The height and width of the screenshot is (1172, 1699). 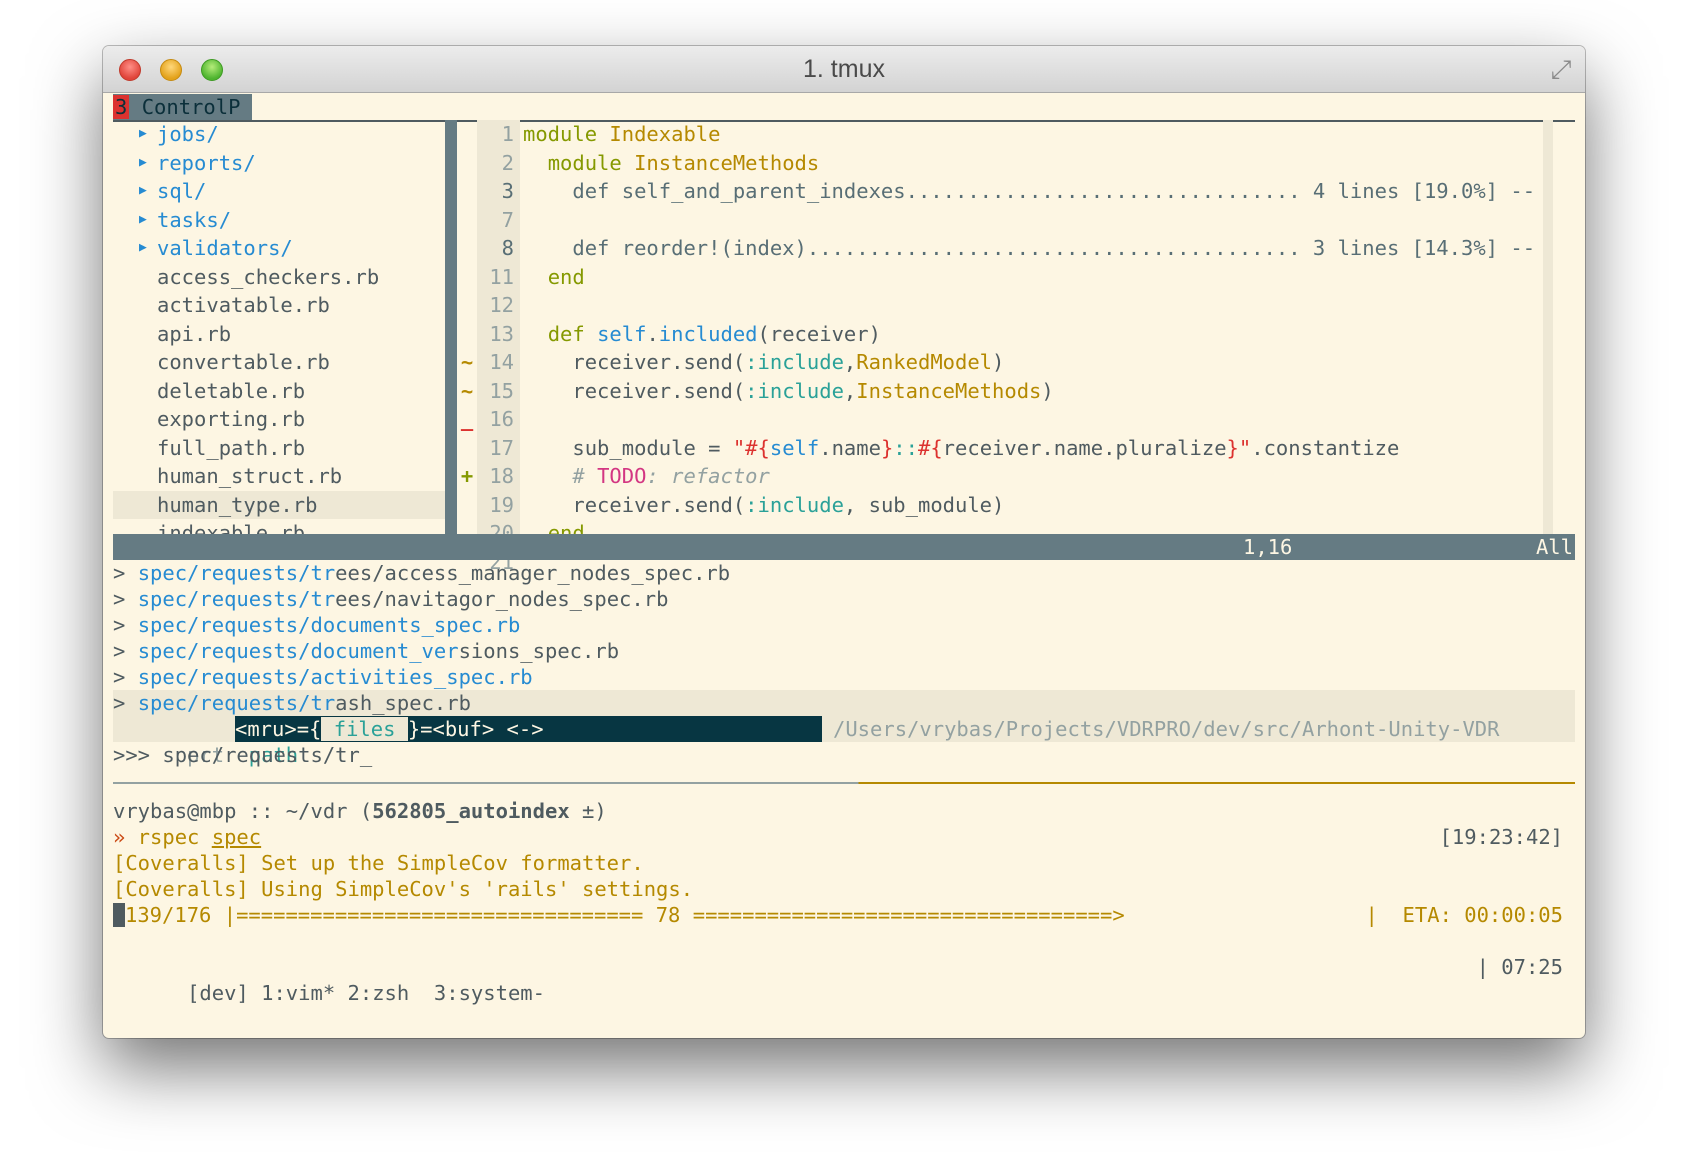 I want to click on cursor, so click(x=119, y=915).